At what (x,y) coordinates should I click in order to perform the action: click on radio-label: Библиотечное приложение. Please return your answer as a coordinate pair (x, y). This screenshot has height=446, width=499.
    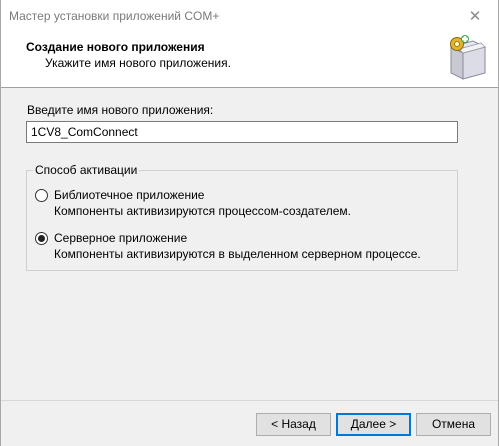
    Looking at the image, I should click on (129, 195).